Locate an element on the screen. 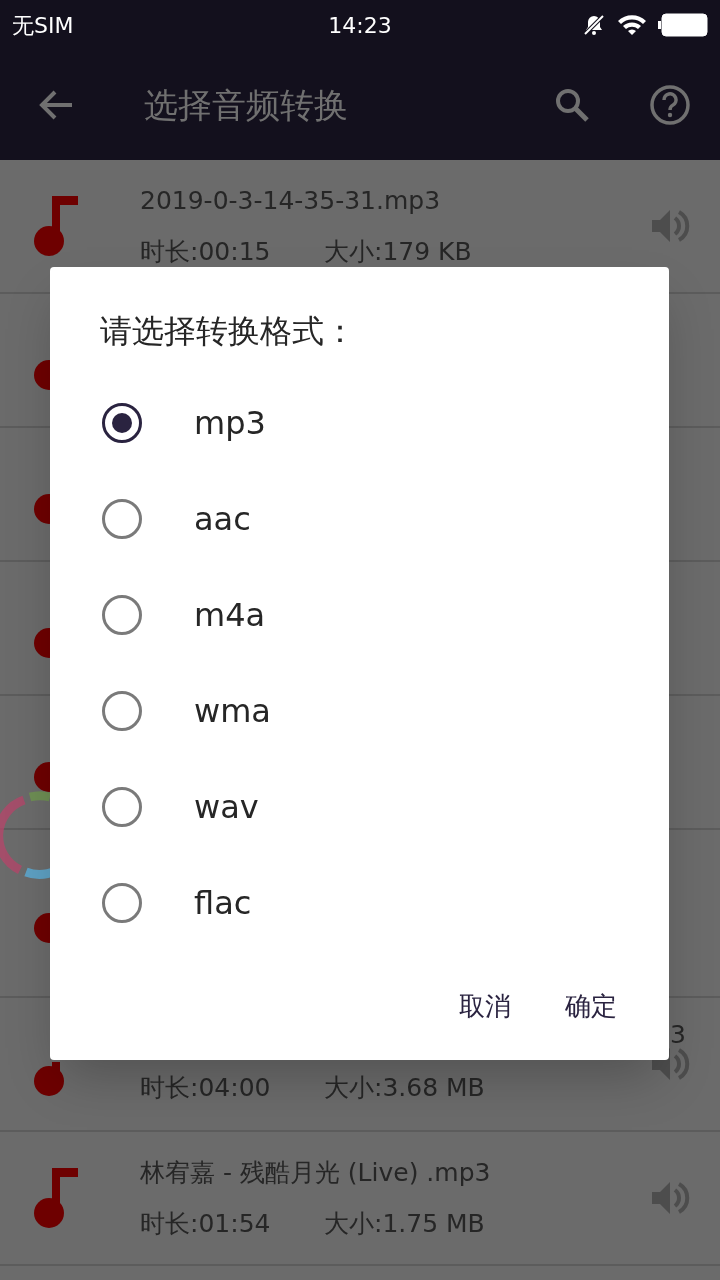 The width and height of the screenshot is (720, 1280). format-option: mp3 is located at coordinates (359, 423).